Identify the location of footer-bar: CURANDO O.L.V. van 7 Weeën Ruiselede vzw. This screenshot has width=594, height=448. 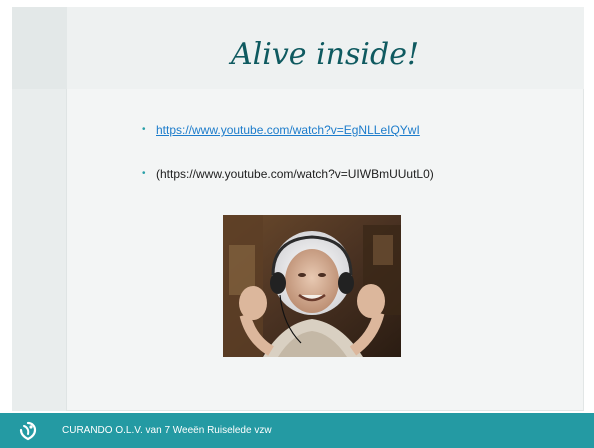
(297, 430).